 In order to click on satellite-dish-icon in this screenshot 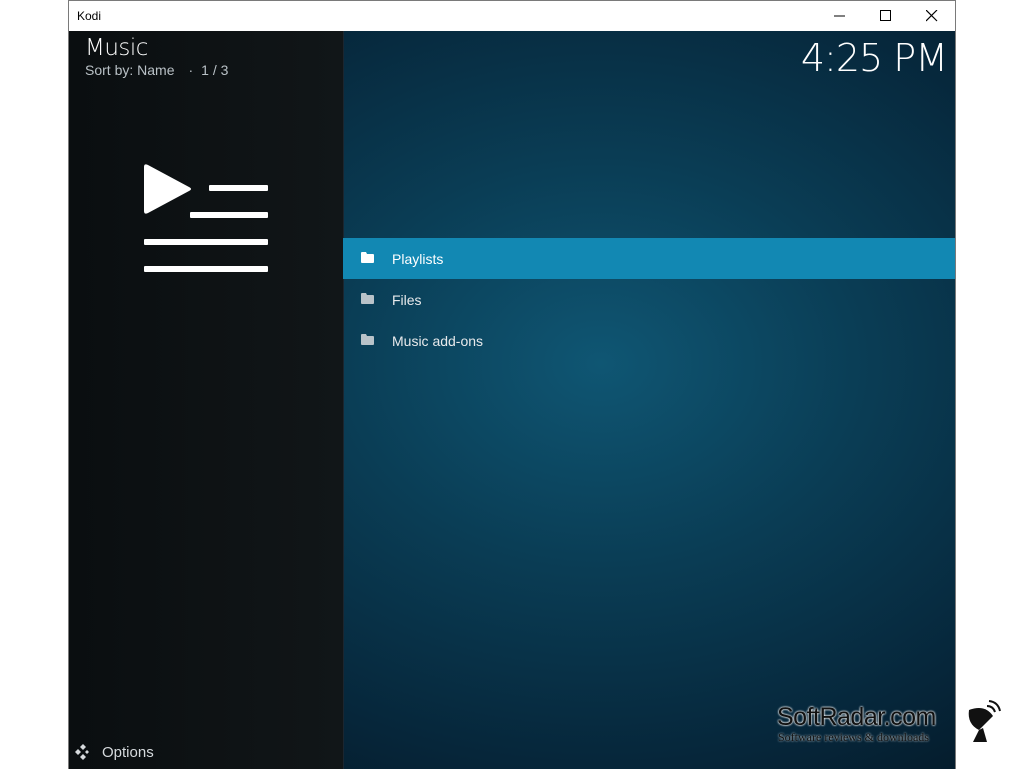, I will do `click(984, 721)`.